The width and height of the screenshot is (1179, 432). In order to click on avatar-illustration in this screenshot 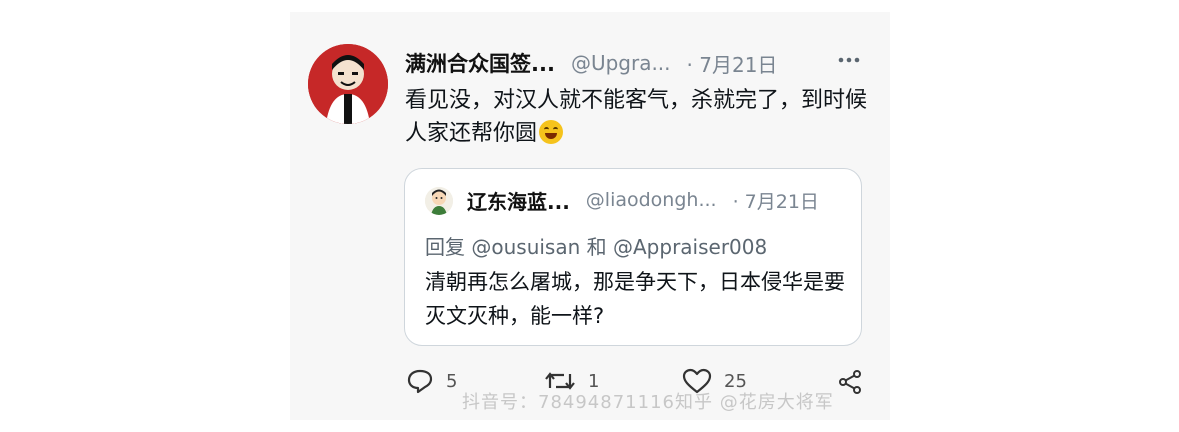, I will do `click(348, 84)`.